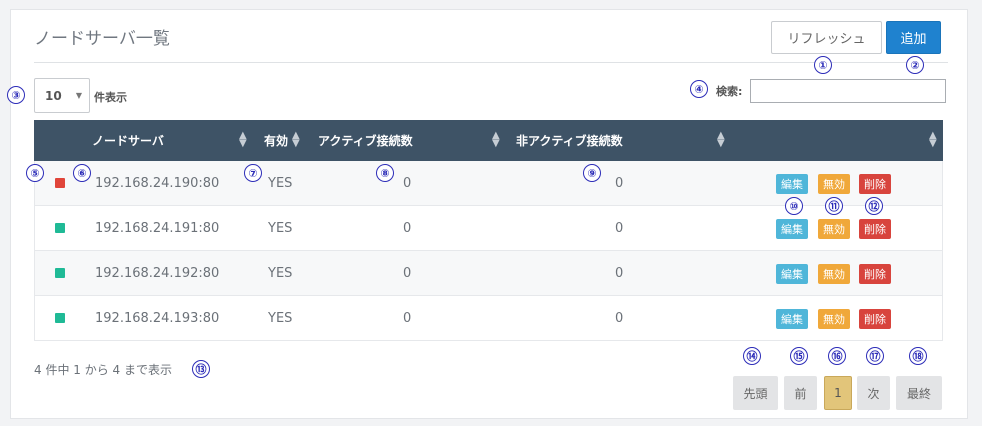 The image size is (982, 426). Describe the element at coordinates (699, 89) in the screenshot. I see `annotation-marker: ④` at that location.